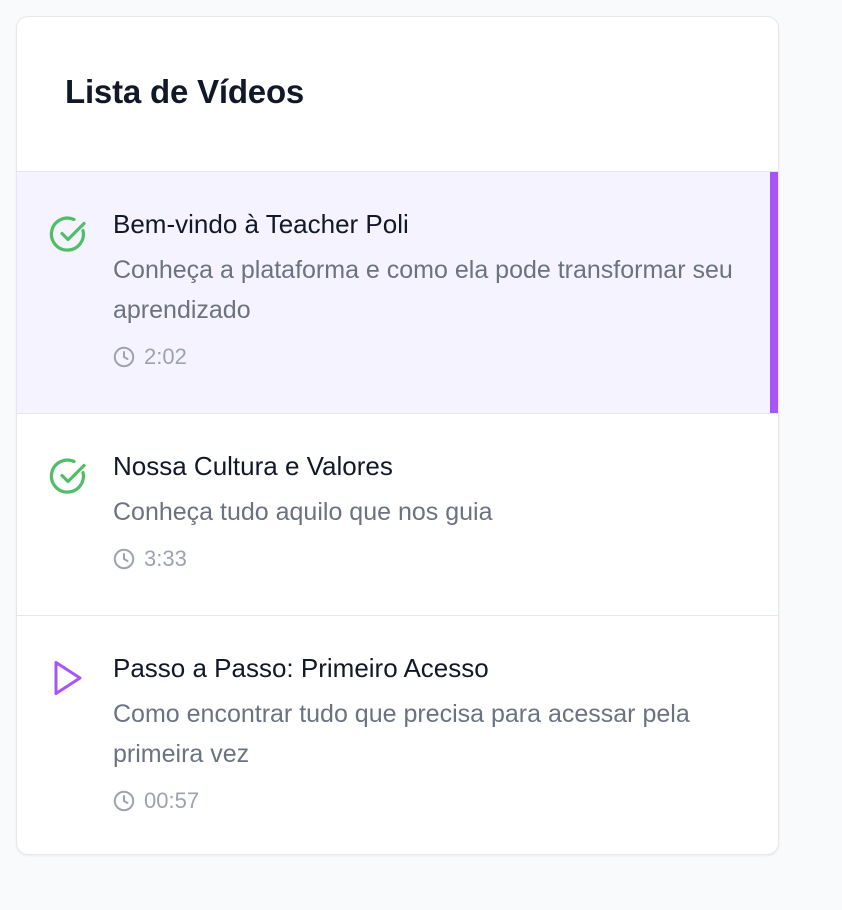 The height and width of the screenshot is (910, 842). I want to click on video-title: Nossa Cultura e Valores, so click(253, 466).